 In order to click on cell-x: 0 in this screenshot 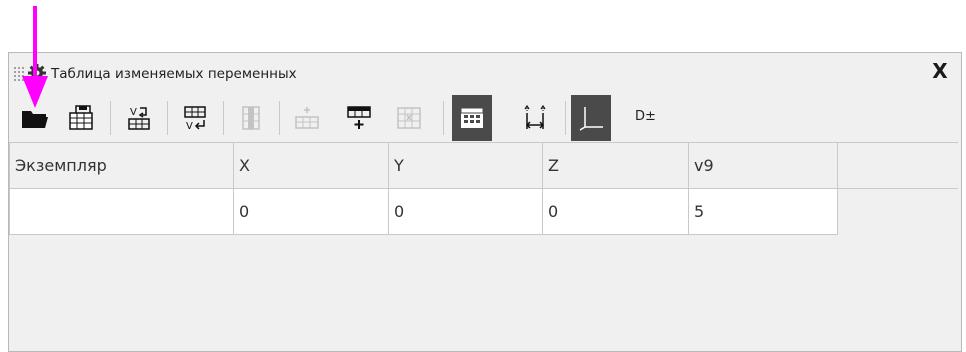, I will do `click(311, 211)`.